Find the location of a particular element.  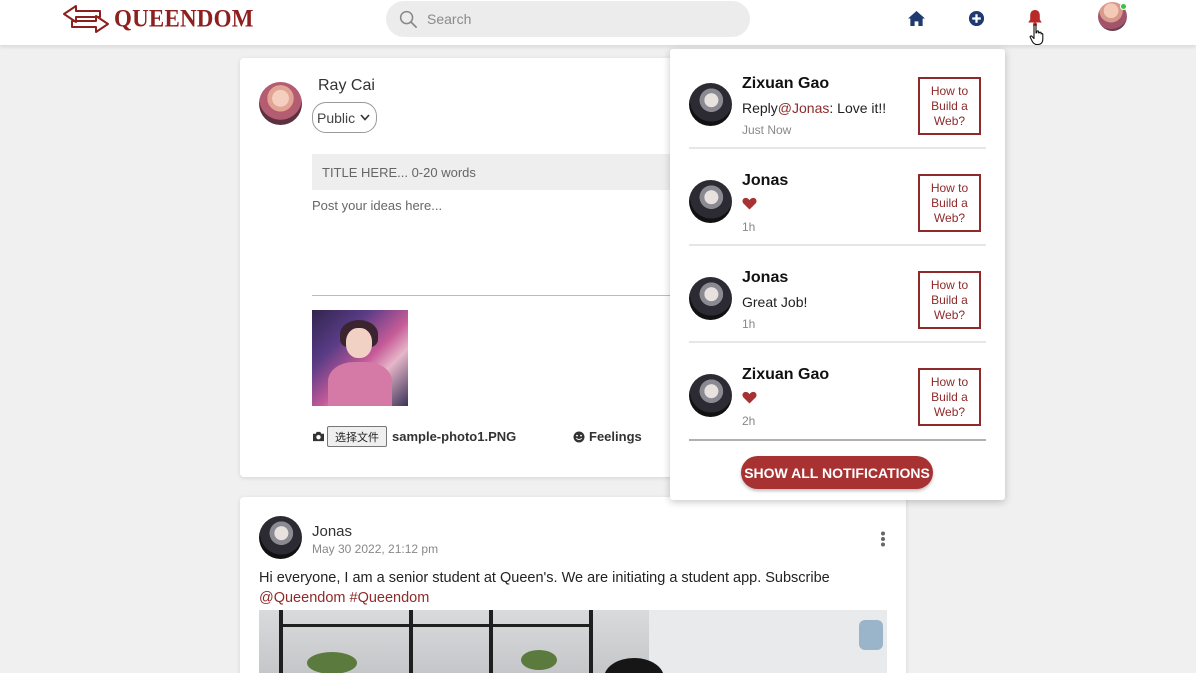

privacy-select: Public is located at coordinates (344, 117).